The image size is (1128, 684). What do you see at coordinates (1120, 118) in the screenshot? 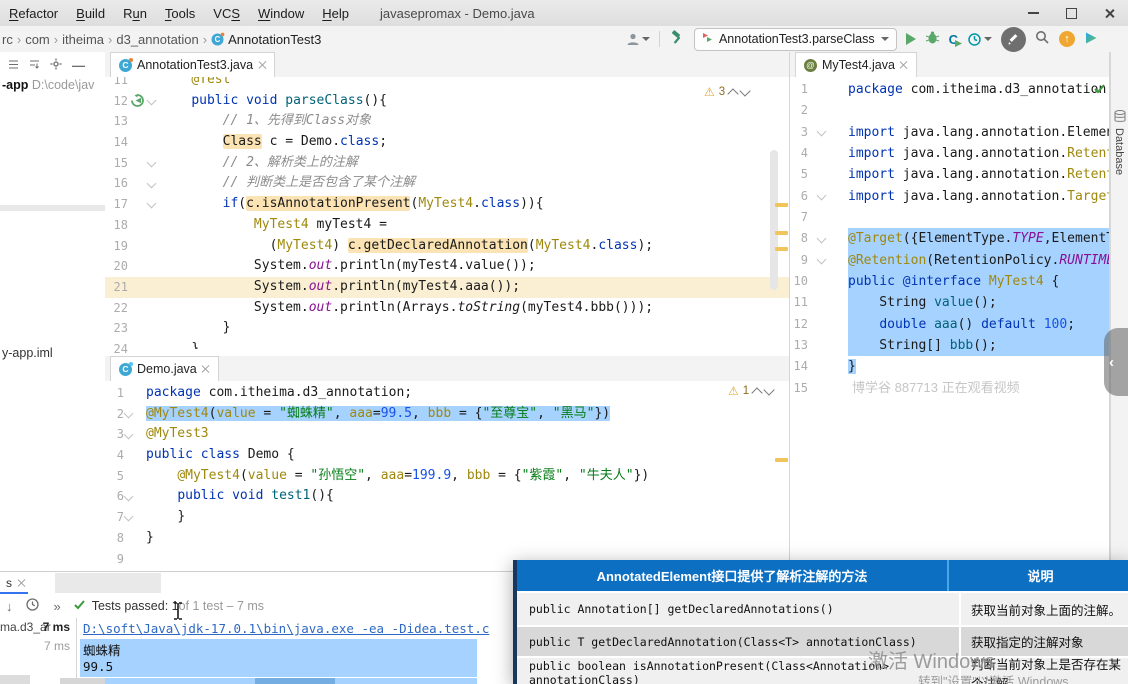
I see `database-icon` at bounding box center [1120, 118].